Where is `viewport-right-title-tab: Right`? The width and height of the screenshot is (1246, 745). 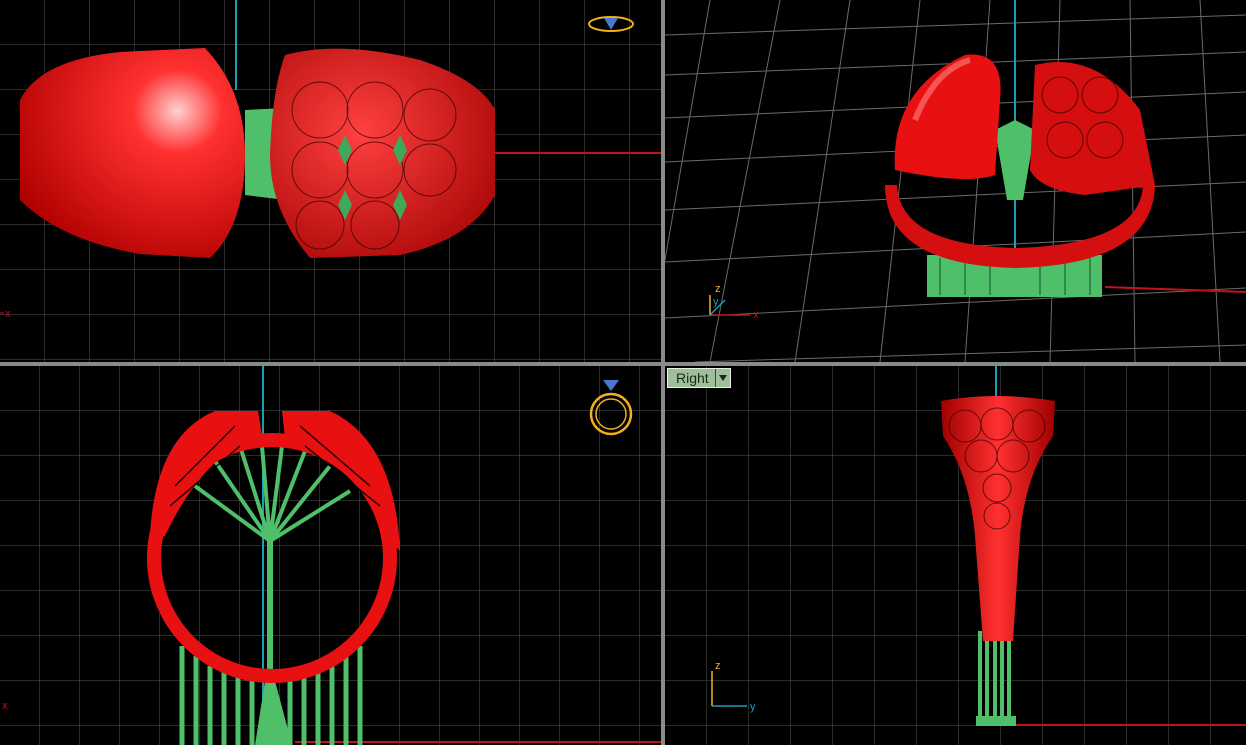
viewport-right-title-tab: Right is located at coordinates (699, 378).